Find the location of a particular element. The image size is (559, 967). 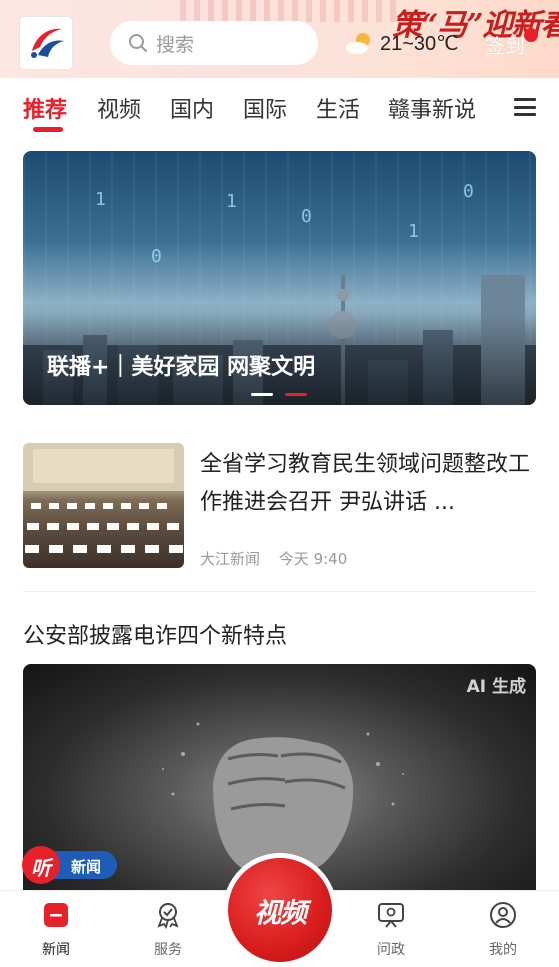

listen-char: 听 is located at coordinates (41, 868).